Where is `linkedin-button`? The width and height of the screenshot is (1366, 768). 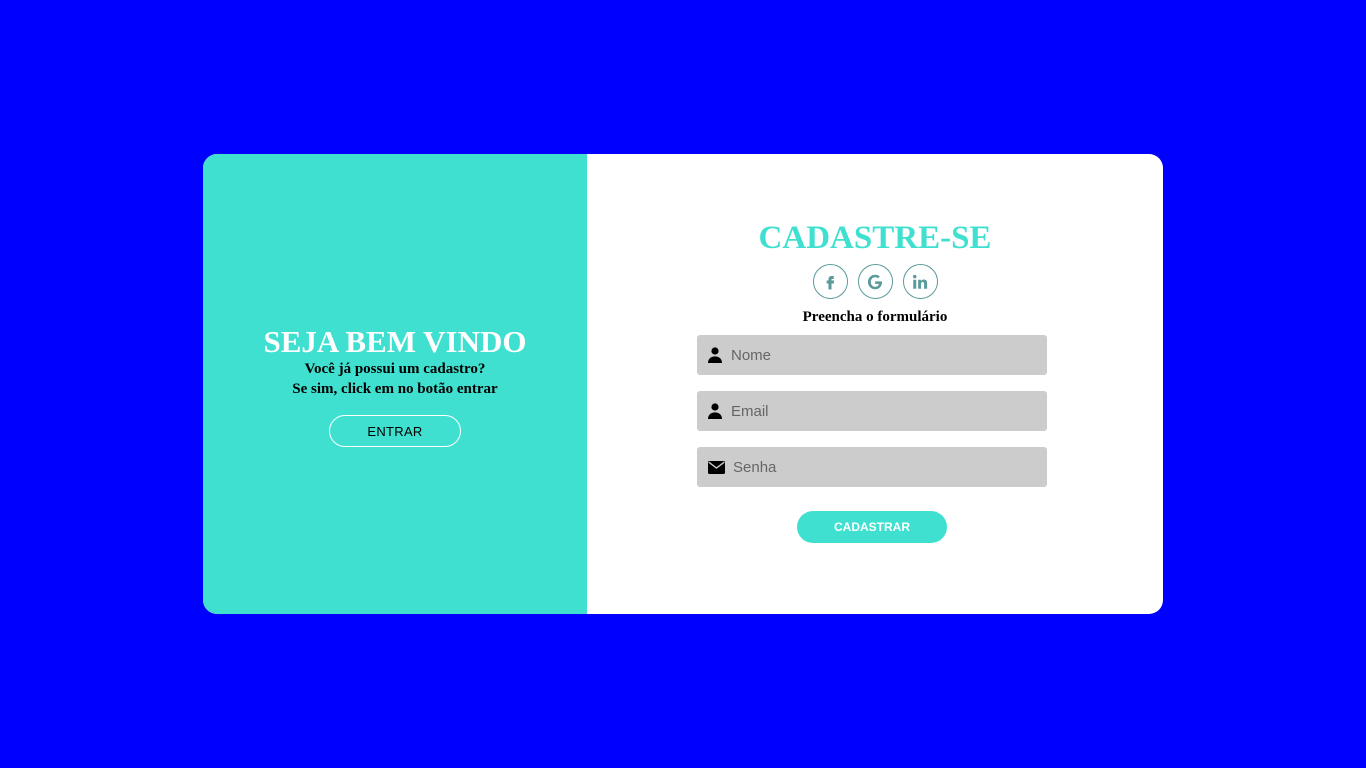
linkedin-button is located at coordinates (920, 281).